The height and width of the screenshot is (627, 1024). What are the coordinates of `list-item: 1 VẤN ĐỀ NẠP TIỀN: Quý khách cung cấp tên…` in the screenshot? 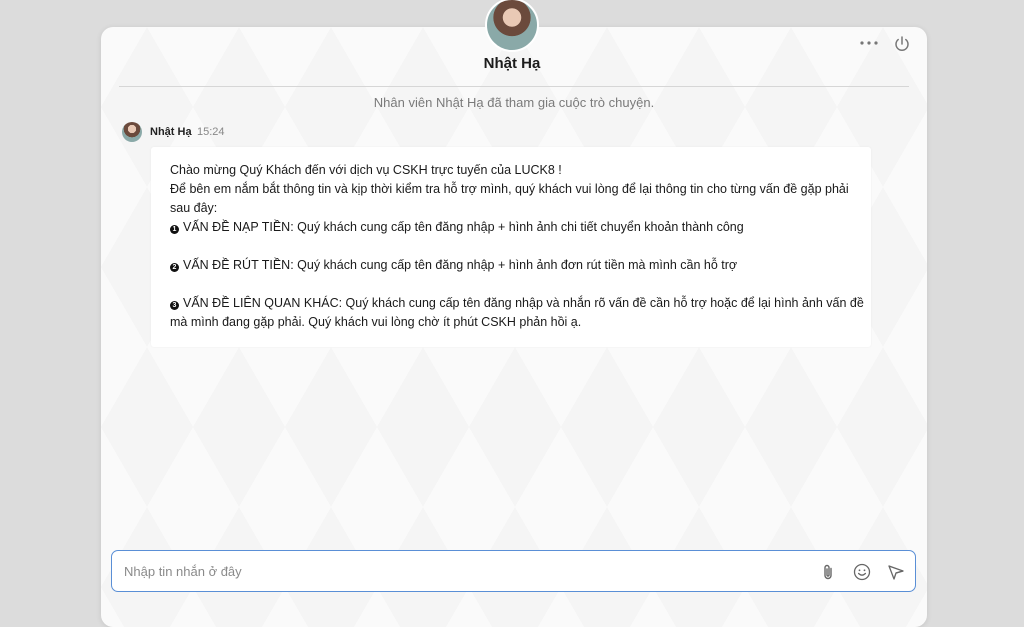 It's located at (511, 227).